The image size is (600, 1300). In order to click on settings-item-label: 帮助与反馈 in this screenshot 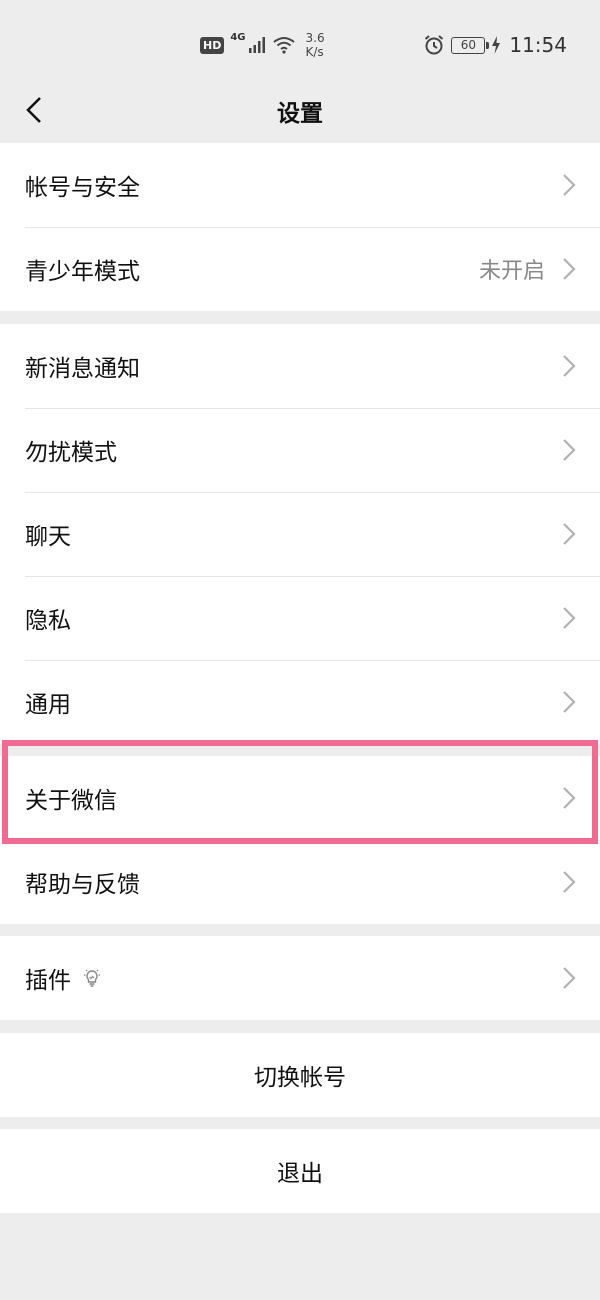, I will do `click(82, 885)`.